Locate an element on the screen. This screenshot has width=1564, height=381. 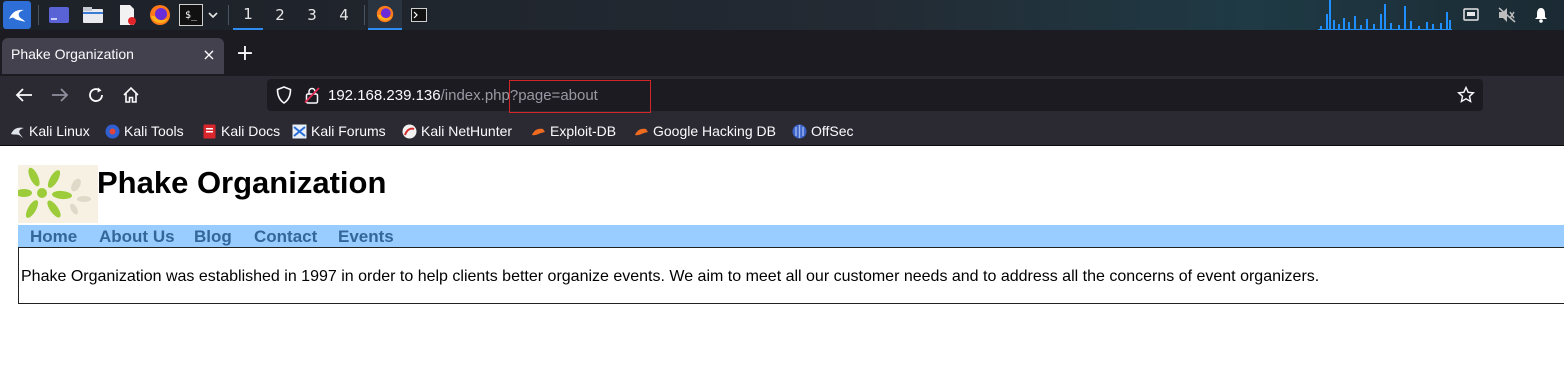
bookmark-label: Exploit-DB is located at coordinates (583, 131).